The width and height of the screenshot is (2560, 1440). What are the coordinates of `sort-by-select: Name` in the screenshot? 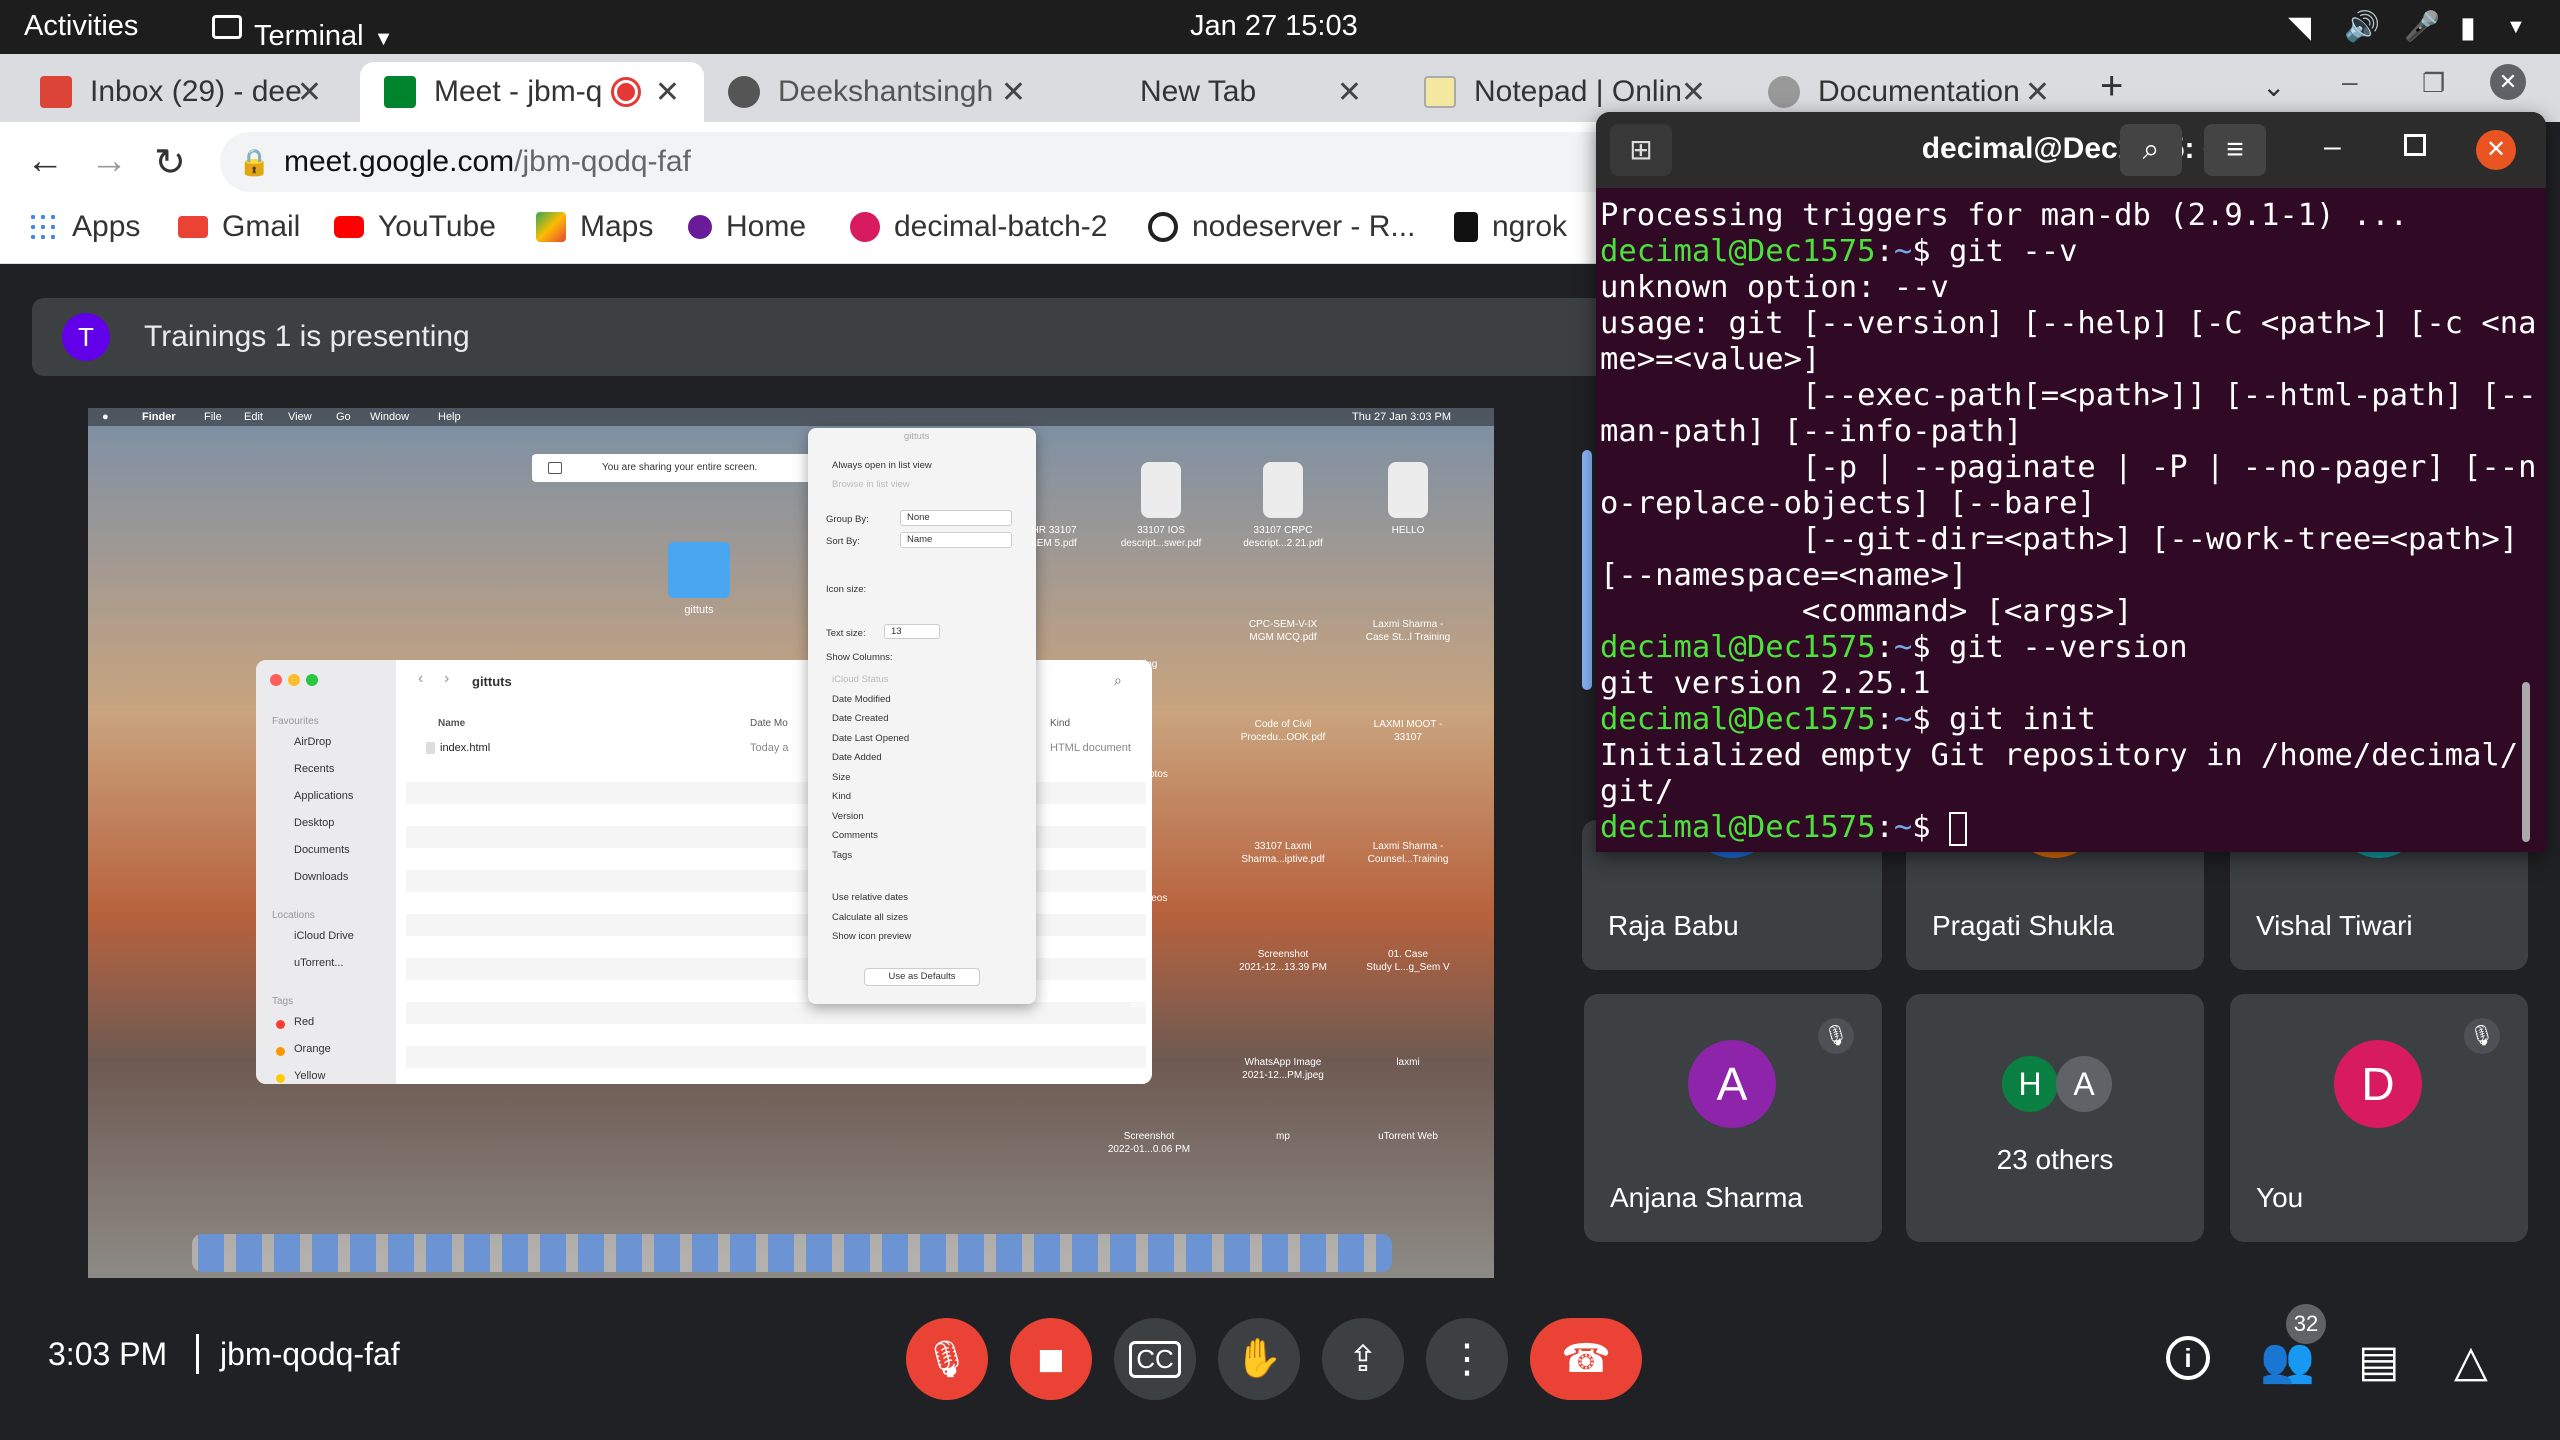 It's located at (956, 540).